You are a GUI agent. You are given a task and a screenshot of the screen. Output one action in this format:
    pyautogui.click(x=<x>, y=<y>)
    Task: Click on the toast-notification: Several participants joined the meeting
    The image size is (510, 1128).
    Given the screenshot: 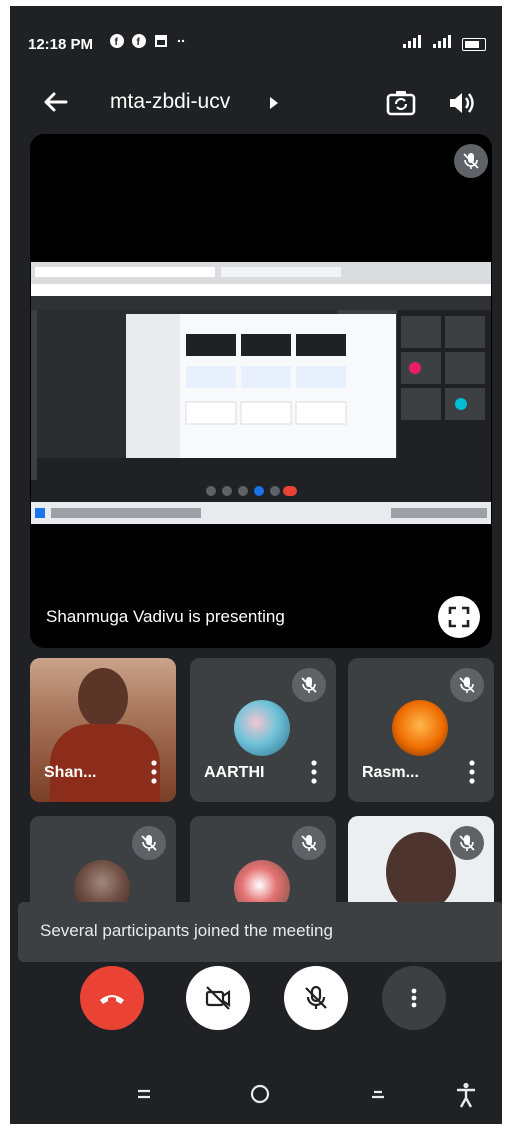 What is the action you would take?
    pyautogui.click(x=260, y=932)
    